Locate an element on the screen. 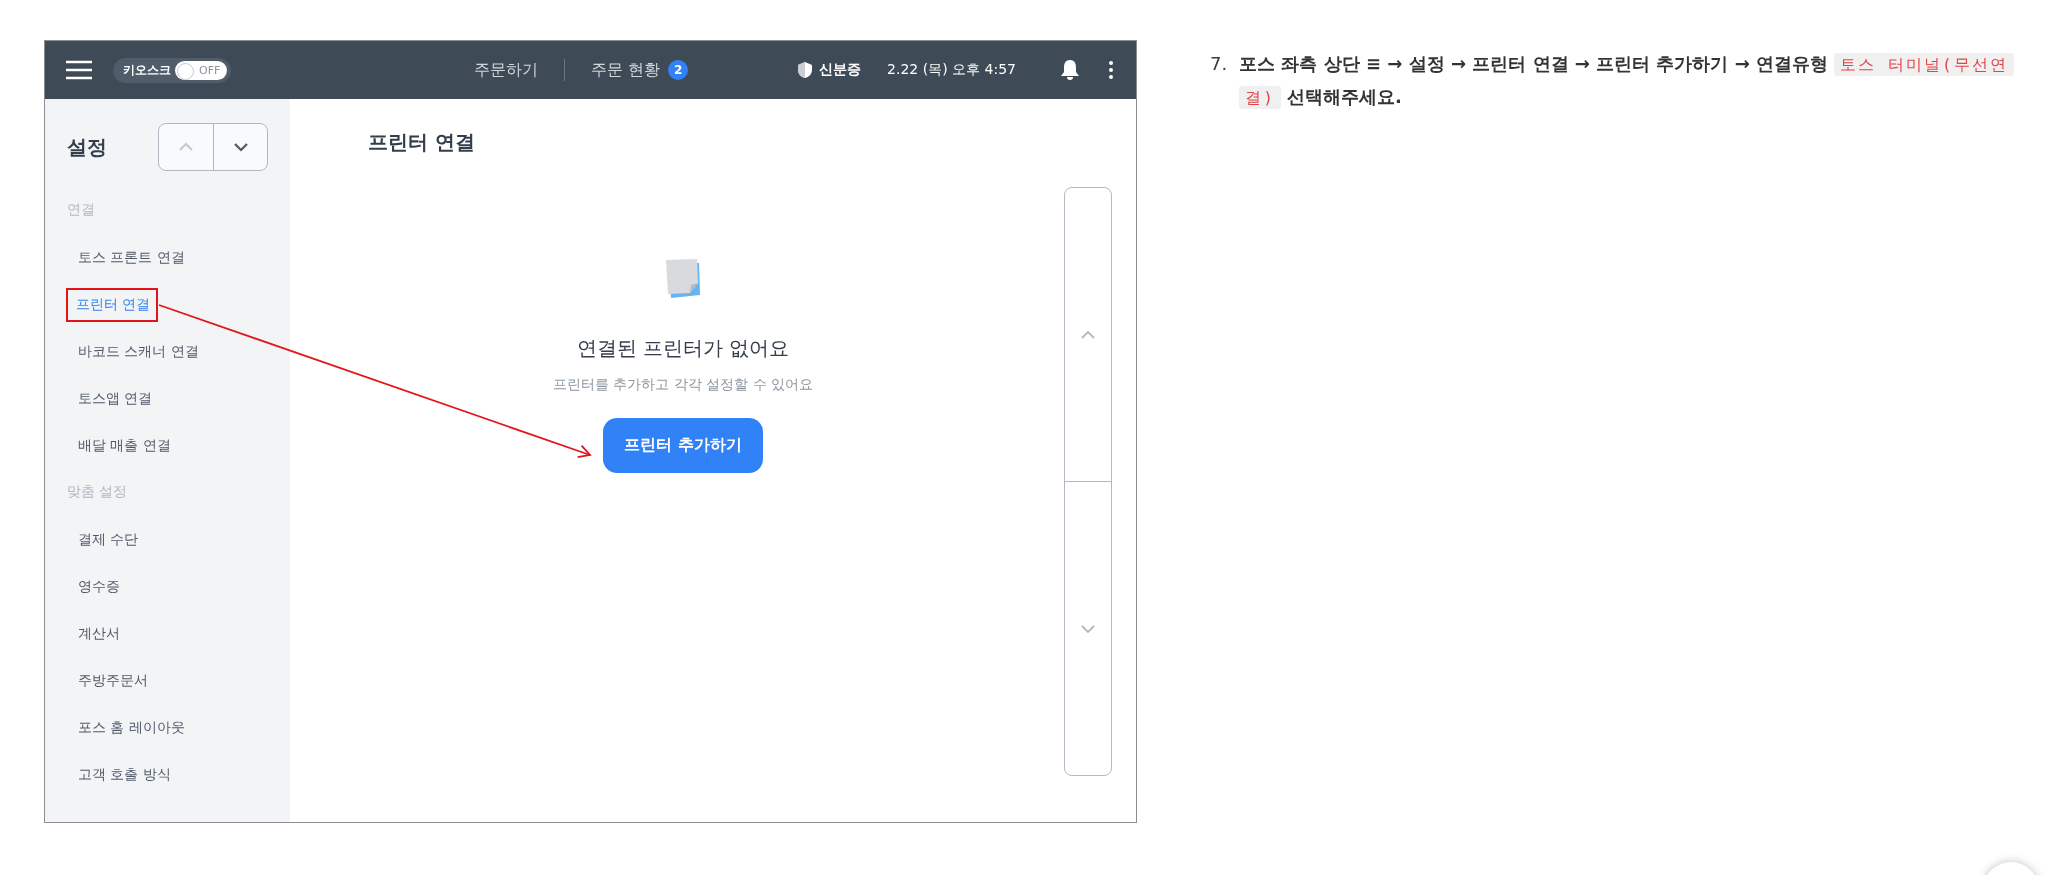  sidebar-item: 포스 홈 레이아웃 is located at coordinates (129, 727).